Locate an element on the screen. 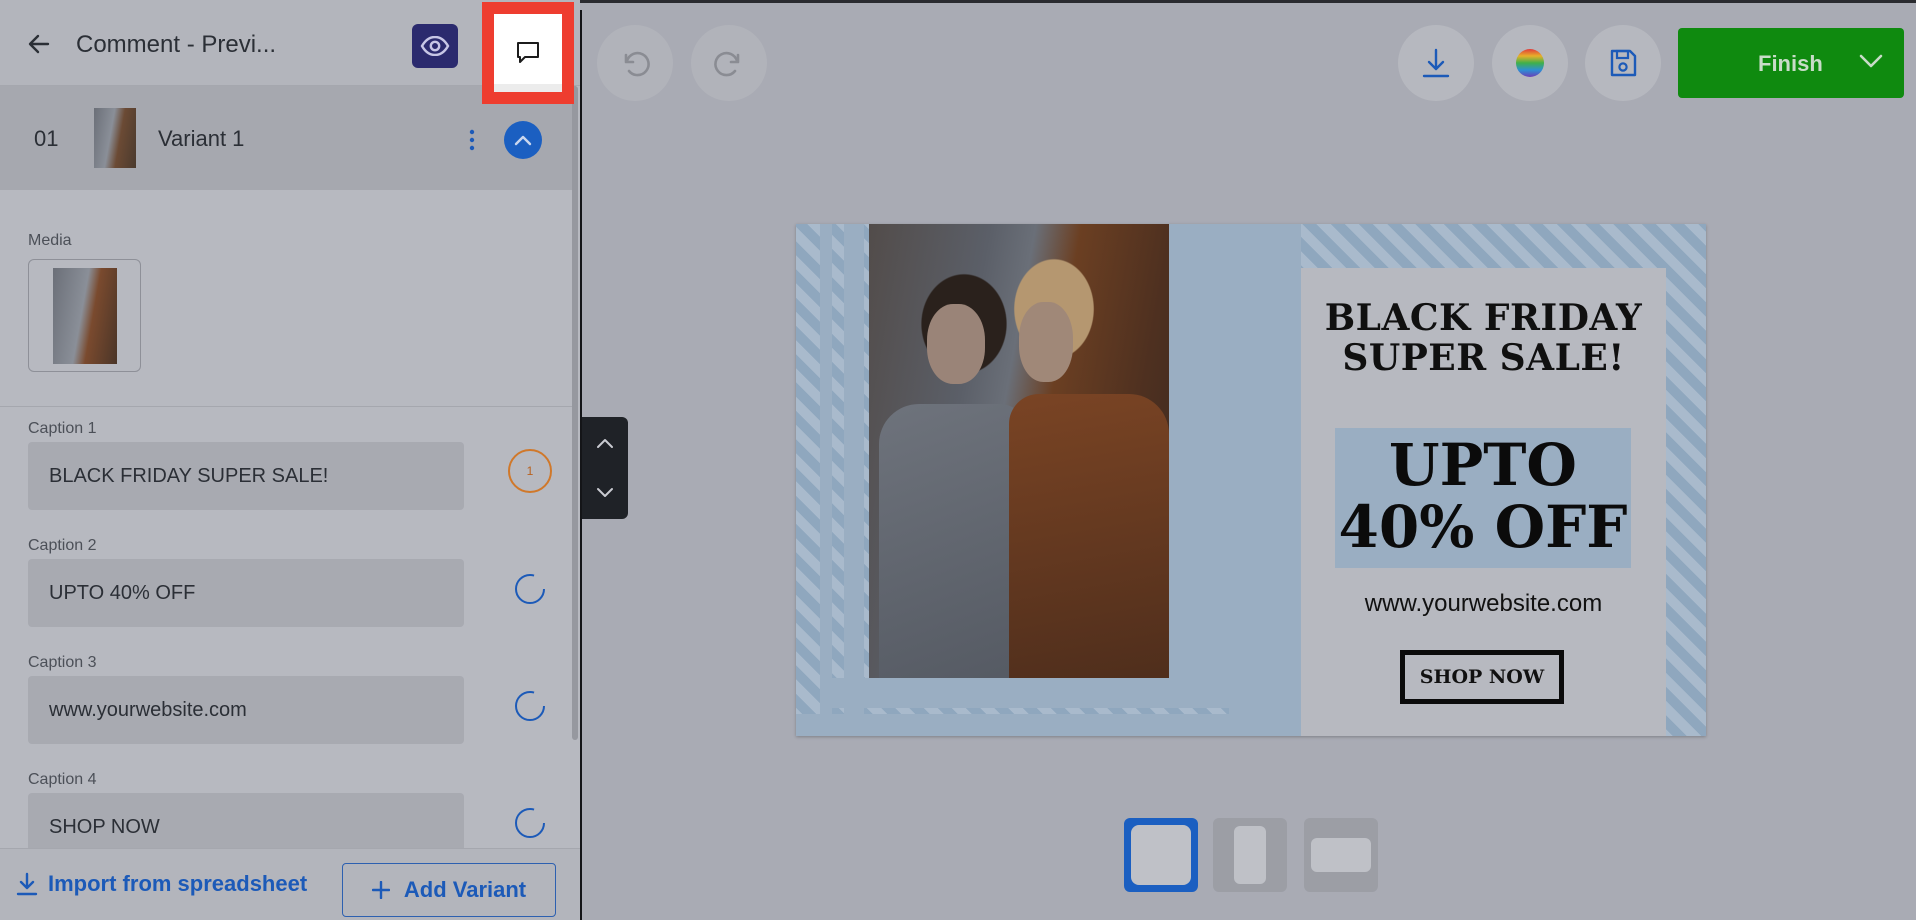  add-variant-button: Add Variant is located at coordinates (449, 890).